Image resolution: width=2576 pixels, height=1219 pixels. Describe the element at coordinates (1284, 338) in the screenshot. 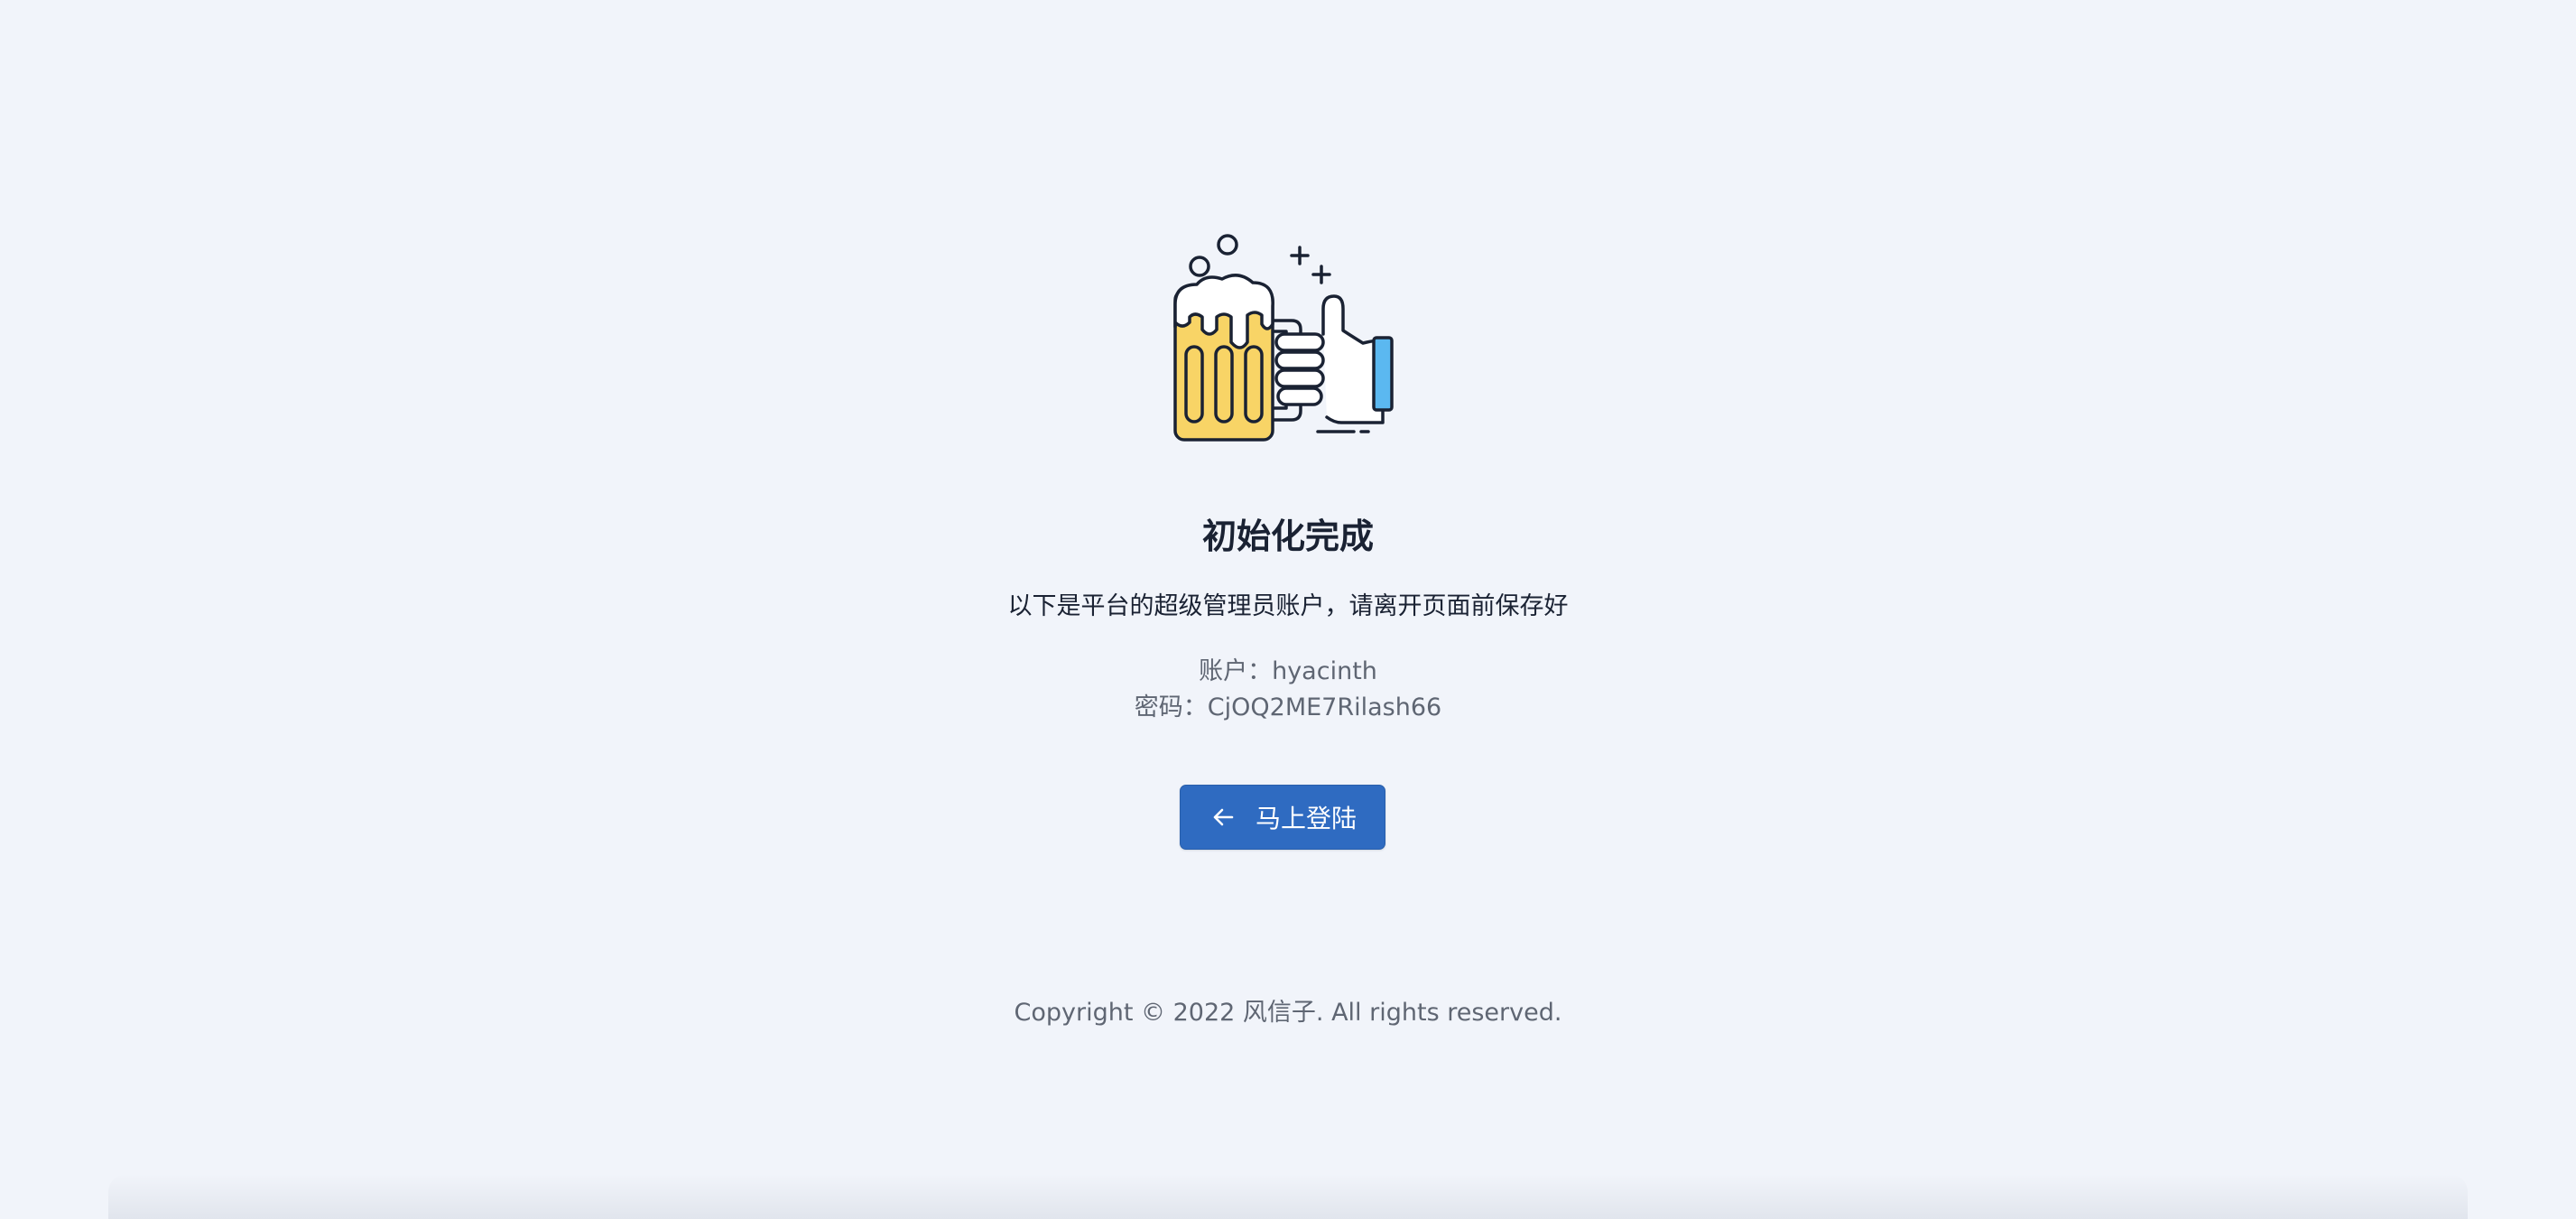

I see `beer-thumbs-up-illustration` at that location.